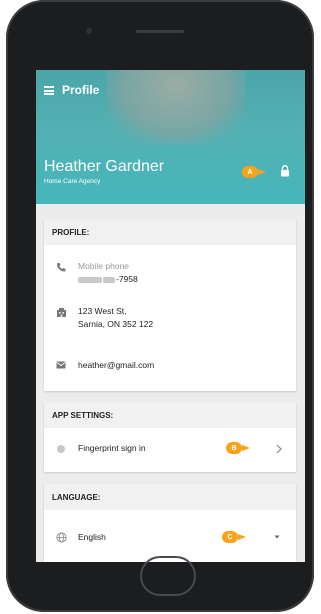 Image resolution: width=321 pixels, height=614 pixels. Describe the element at coordinates (81, 90) in the screenshot. I see `page-title: Profile` at that location.